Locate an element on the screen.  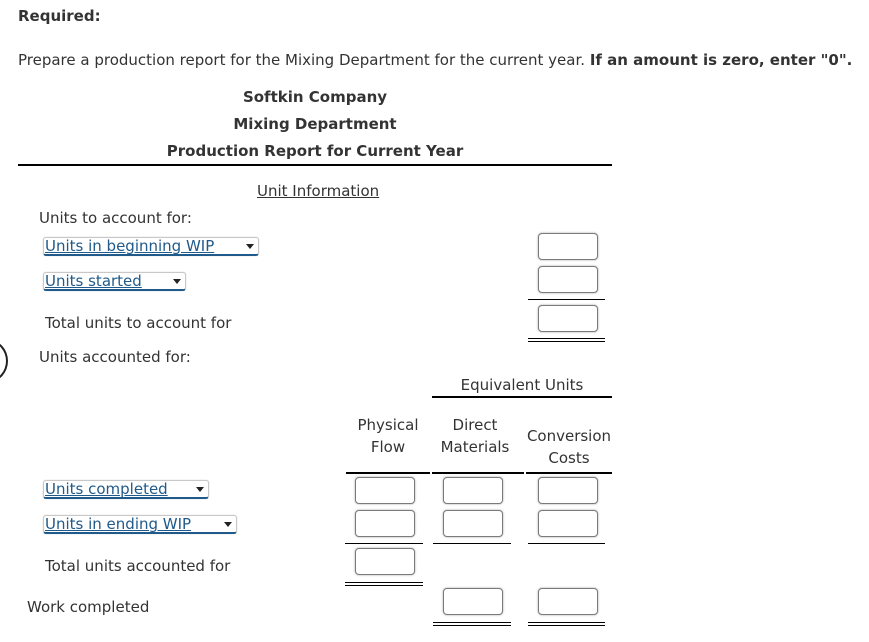
units-started-select-value: Units started is located at coordinates (93, 281).